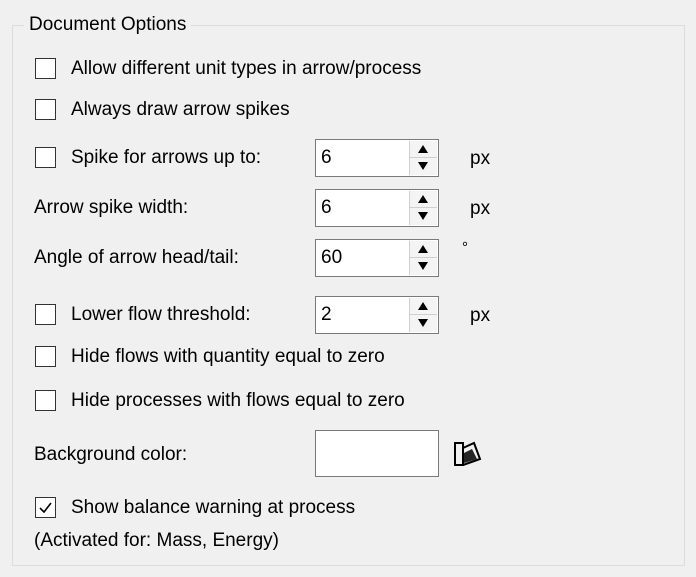  Describe the element at coordinates (467, 454) in the screenshot. I see `paint-bucket-icon` at that location.